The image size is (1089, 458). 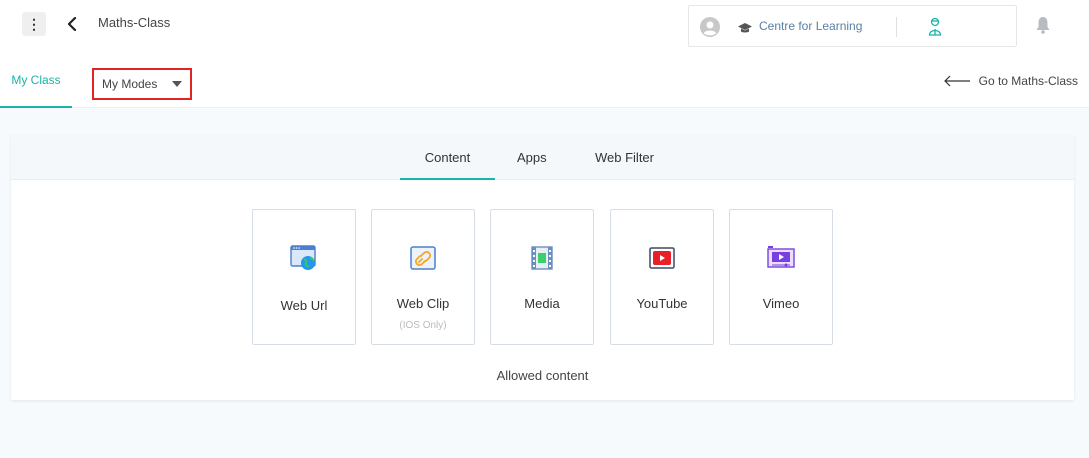 I want to click on card-label: Web Url, so click(x=304, y=305).